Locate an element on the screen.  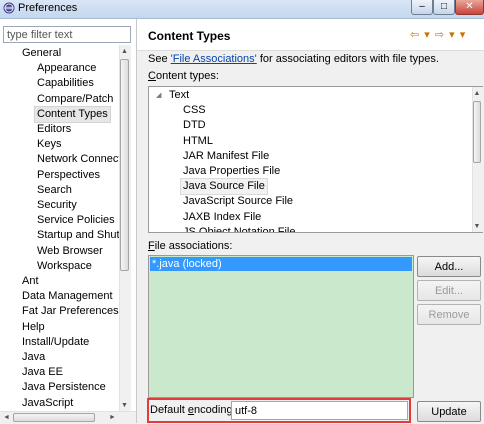
scroll-right-icon: ► is located at coordinates (112, 417).